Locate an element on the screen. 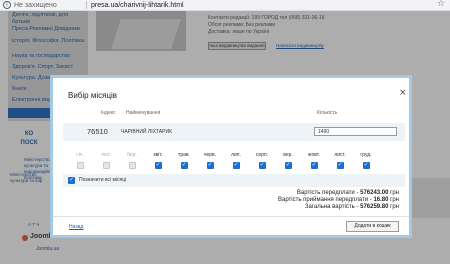 This screenshot has width=450, height=264. quantity-input is located at coordinates (355, 131).